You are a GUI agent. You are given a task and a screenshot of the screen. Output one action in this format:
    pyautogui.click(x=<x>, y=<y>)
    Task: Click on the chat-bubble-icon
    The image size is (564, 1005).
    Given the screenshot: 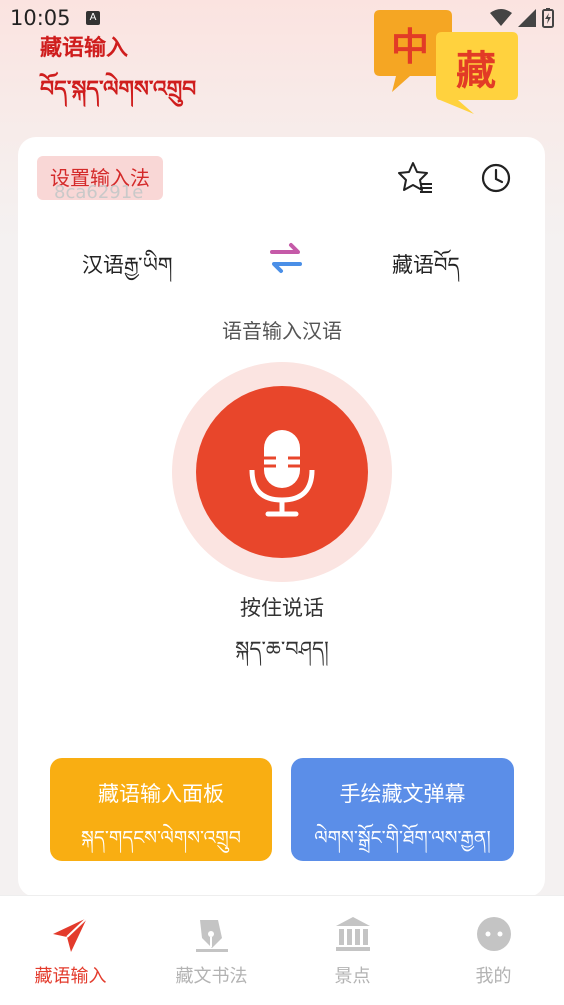 What is the action you would take?
    pyautogui.click(x=493, y=934)
    